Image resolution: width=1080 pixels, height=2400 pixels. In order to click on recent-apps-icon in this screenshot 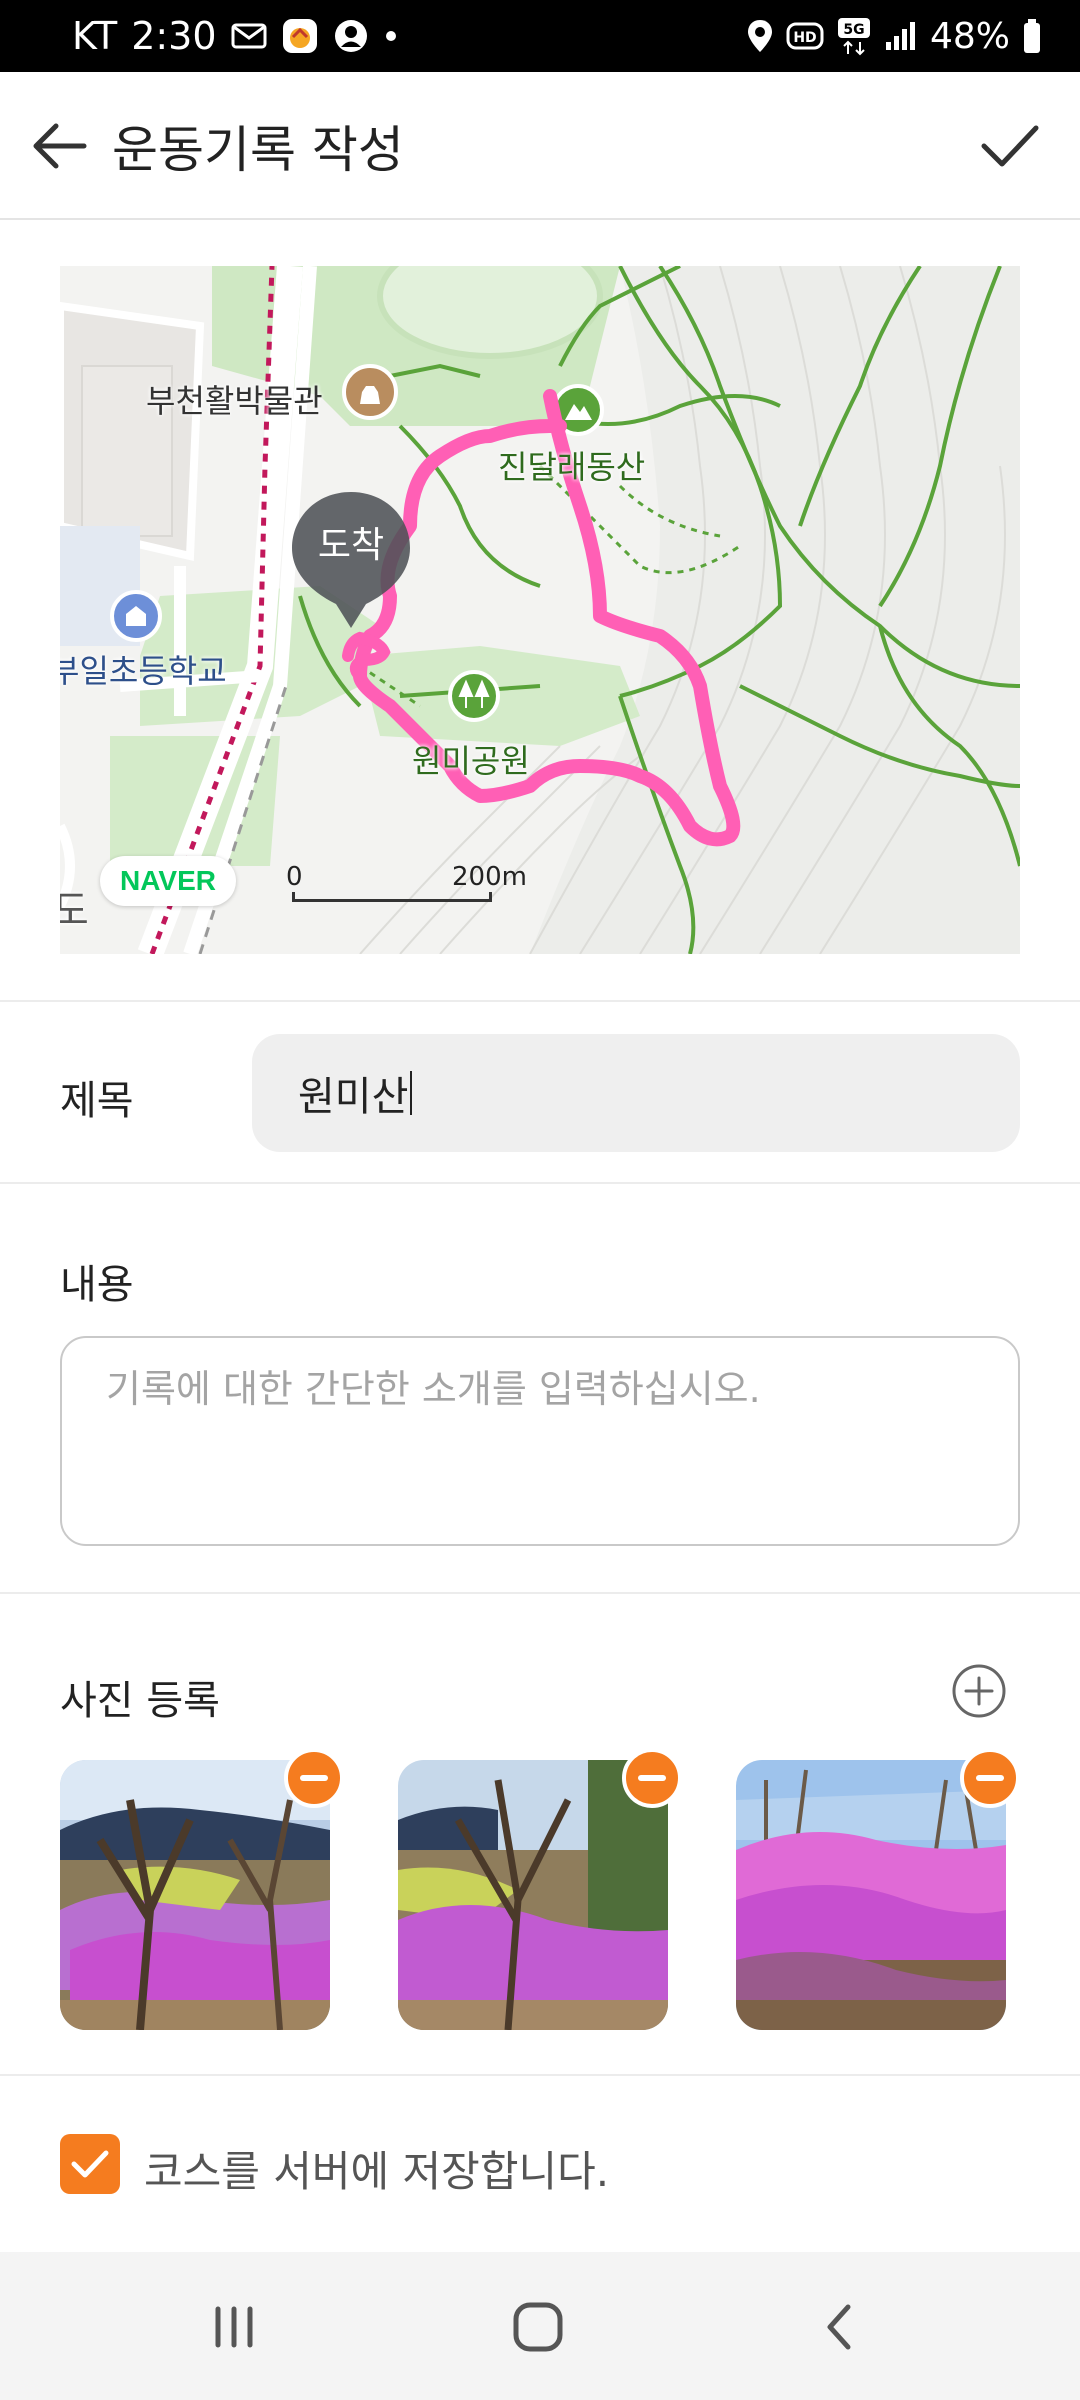, I will do `click(234, 2327)`.